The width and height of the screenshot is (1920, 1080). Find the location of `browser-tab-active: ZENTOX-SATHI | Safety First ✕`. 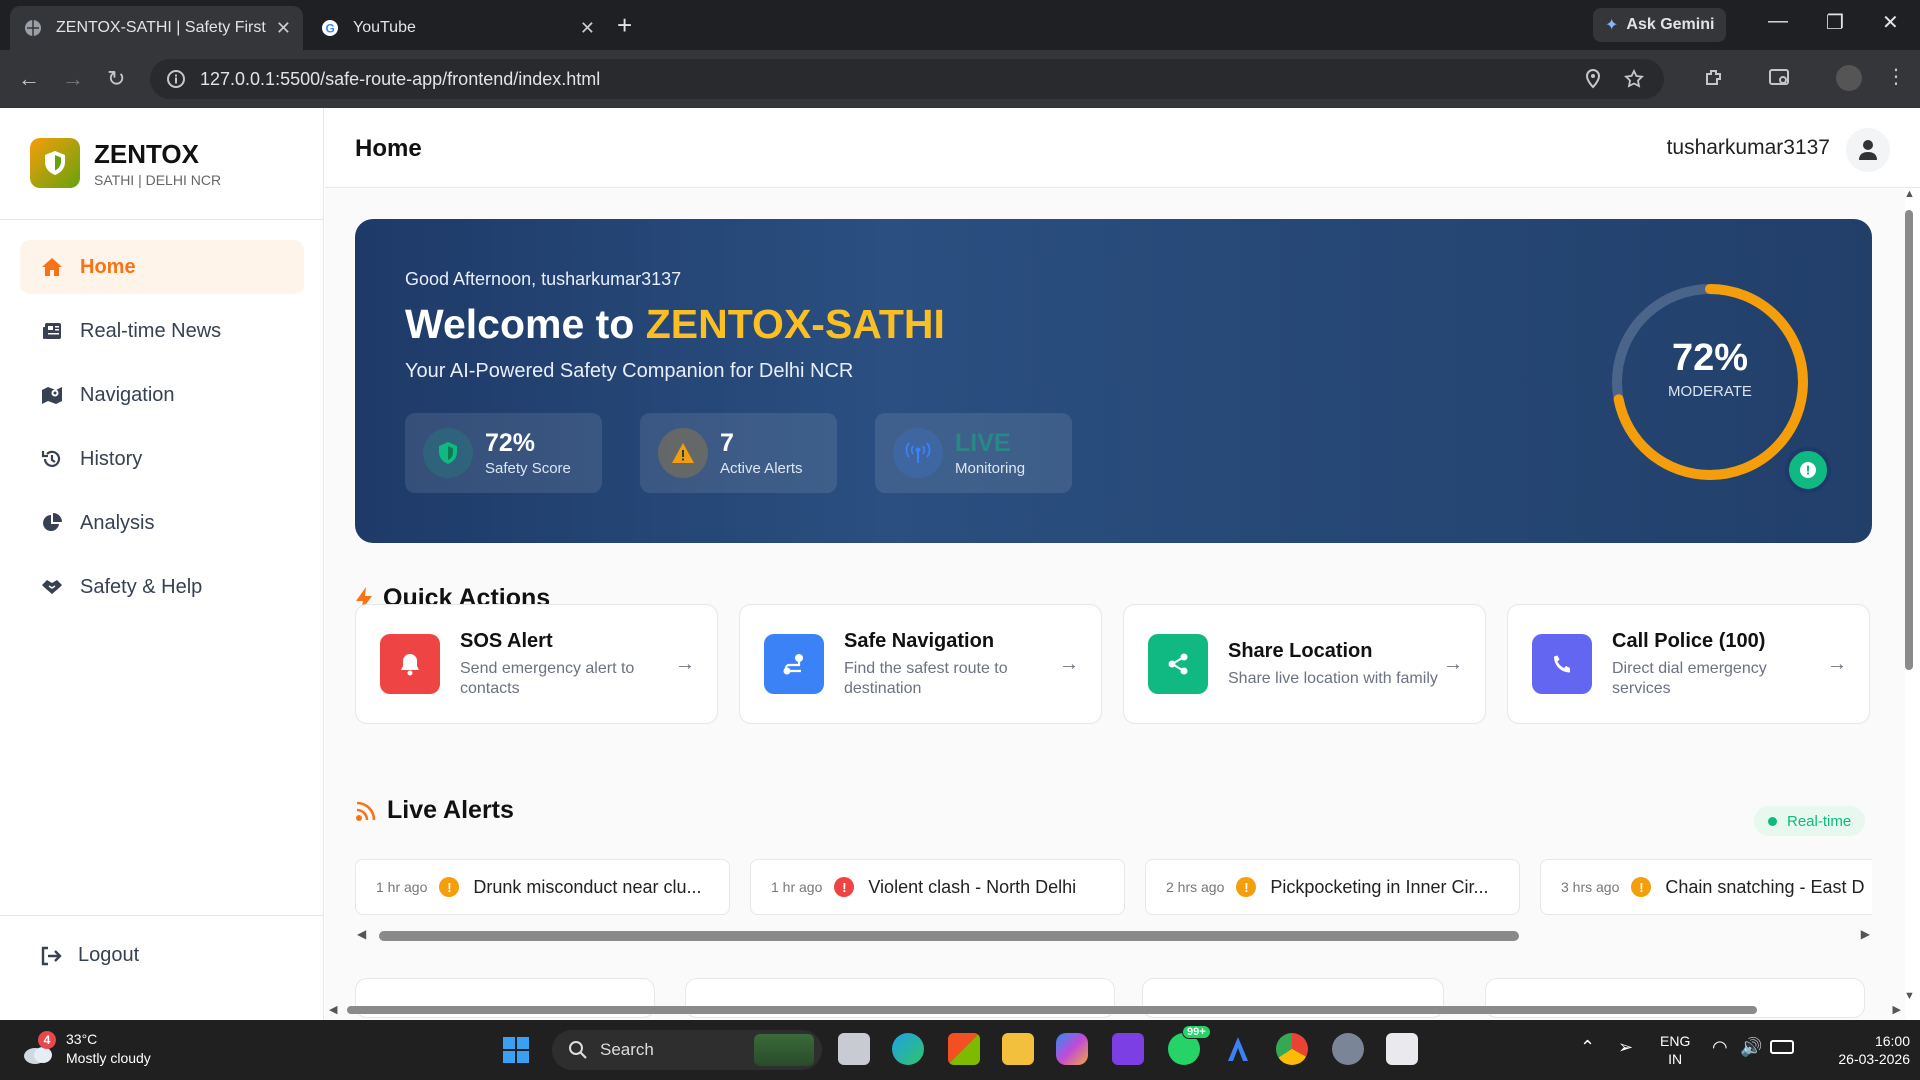

browser-tab-active: ZENTOX-SATHI | Safety First ✕ is located at coordinates (156, 28).